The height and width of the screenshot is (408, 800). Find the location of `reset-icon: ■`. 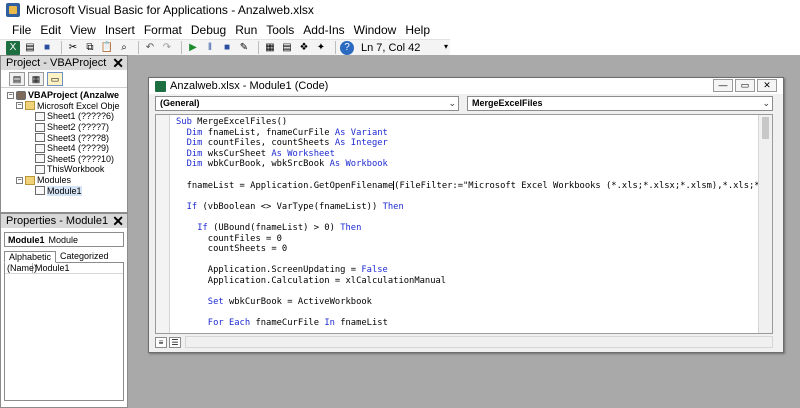

reset-icon: ■ is located at coordinates (227, 48).